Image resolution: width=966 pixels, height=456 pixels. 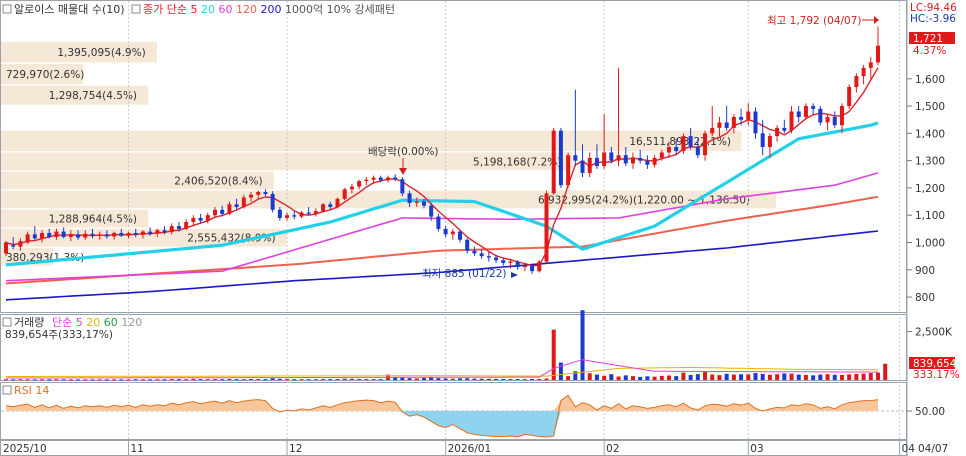 What do you see at coordinates (876, 20) in the screenshot?
I see `high-arrowhead` at bounding box center [876, 20].